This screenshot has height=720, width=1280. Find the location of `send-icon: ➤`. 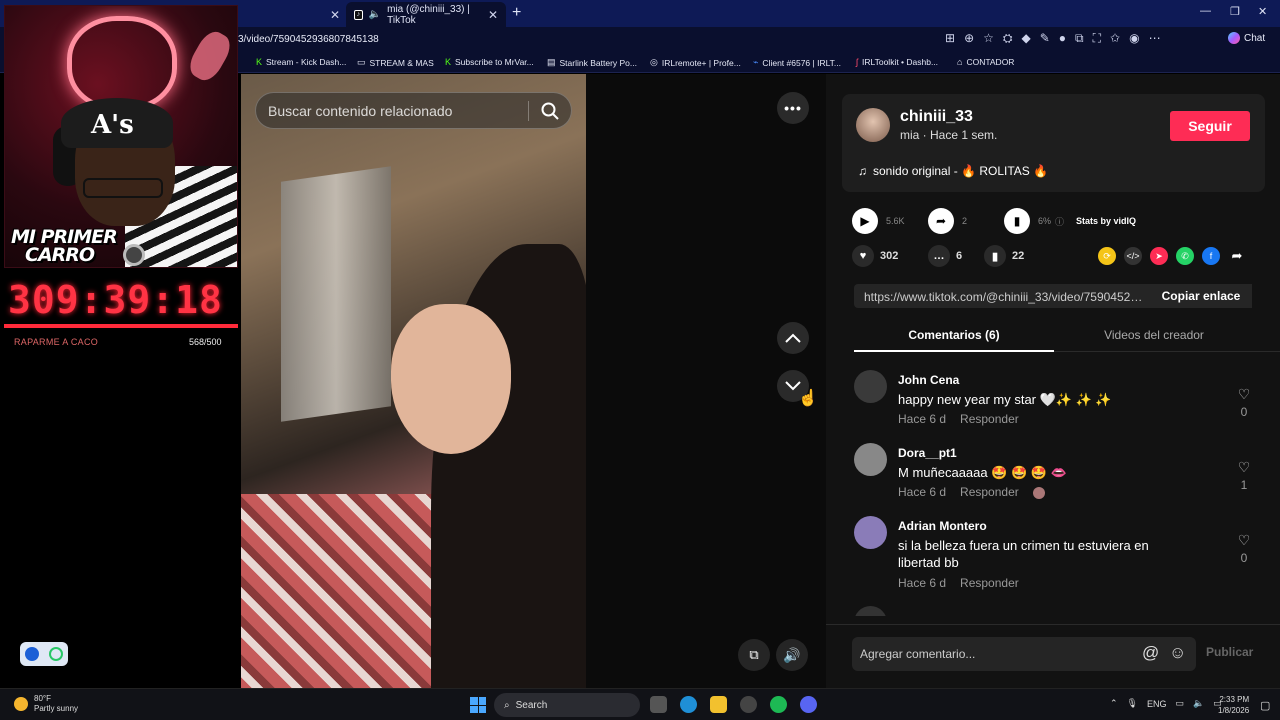

send-icon: ➤ is located at coordinates (1159, 256).